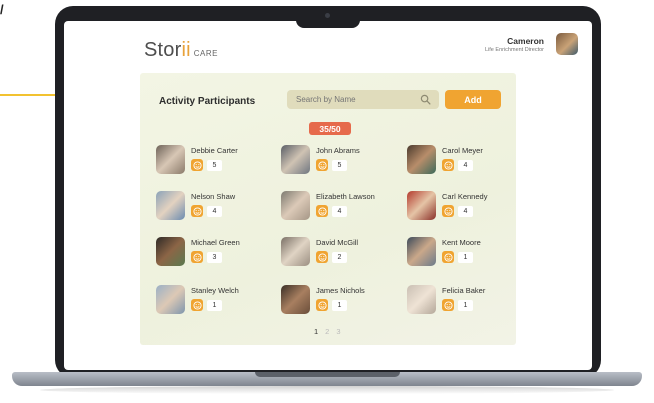  I want to click on search-input, so click(355, 99).